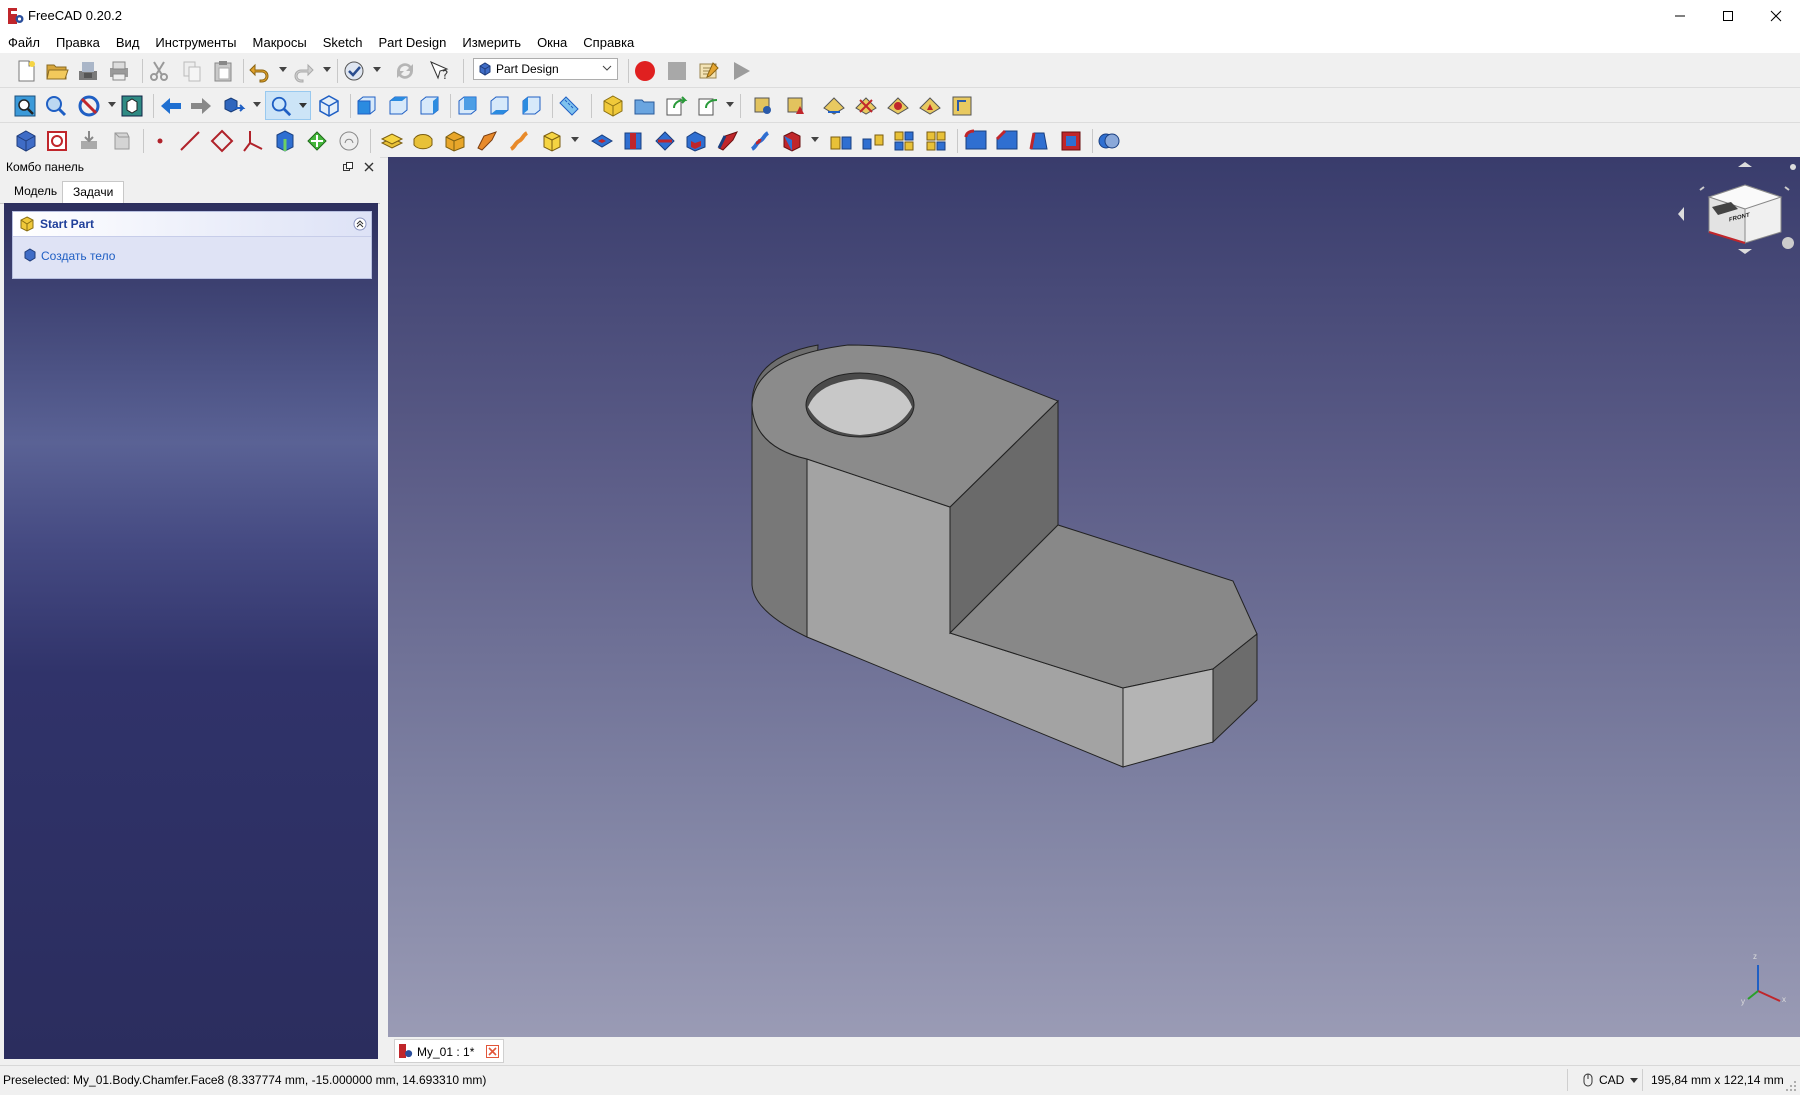 This screenshot has width=1800, height=1095. What do you see at coordinates (904, 141) in the screenshot?
I see `polar-pattern-icon` at bounding box center [904, 141].